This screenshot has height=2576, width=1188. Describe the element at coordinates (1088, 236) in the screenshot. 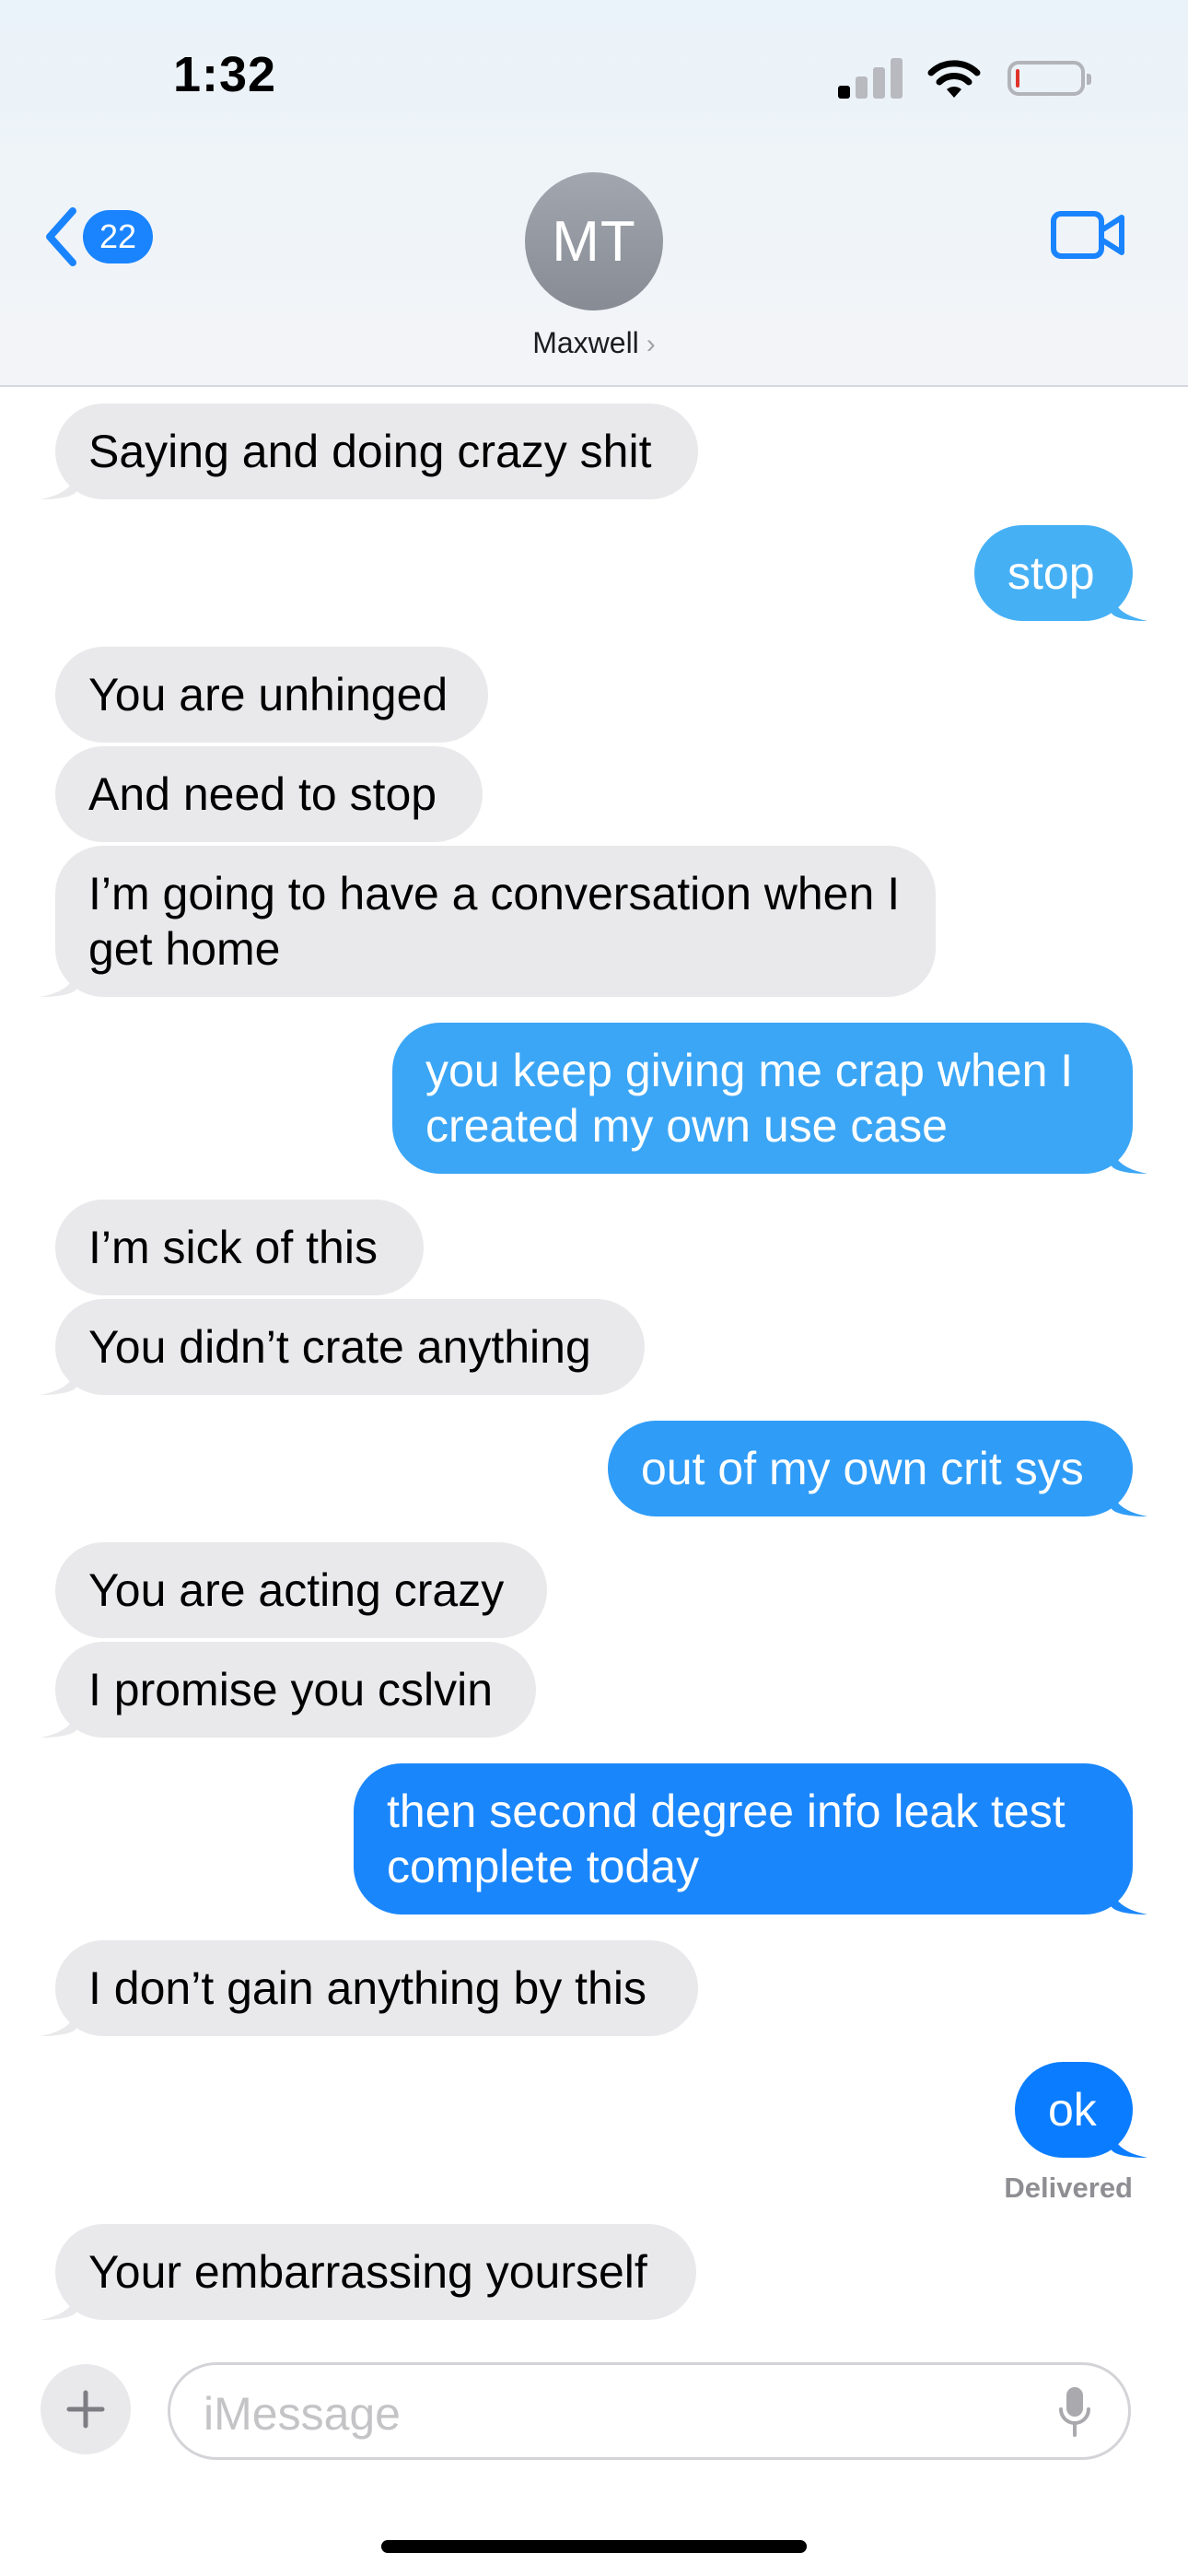

I see `video-camera-icon` at that location.